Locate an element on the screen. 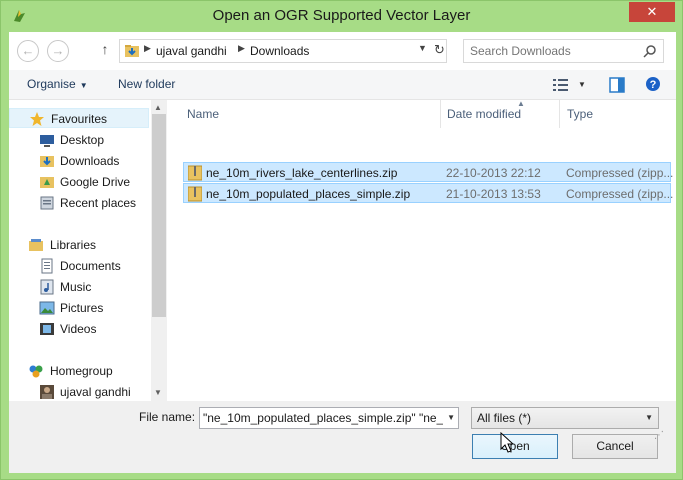 This screenshot has width=683, height=480. breadcrumb-item: ujaval gandhi is located at coordinates (191, 51).